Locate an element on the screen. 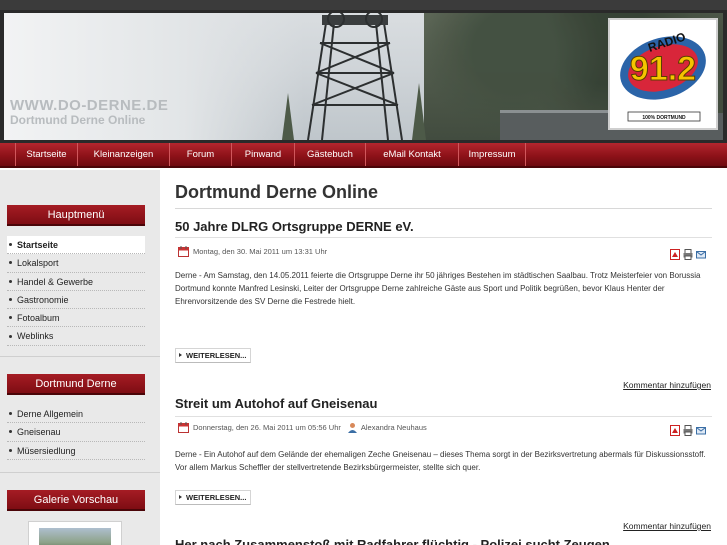 This screenshot has height=545, width=727. article-date: Montag, den 30. Mai 2011 um 13:31 Uhr is located at coordinates (260, 251).